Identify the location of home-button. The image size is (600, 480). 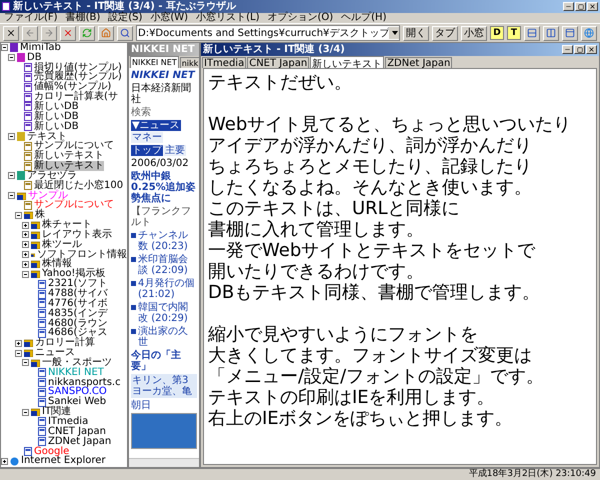
(106, 33).